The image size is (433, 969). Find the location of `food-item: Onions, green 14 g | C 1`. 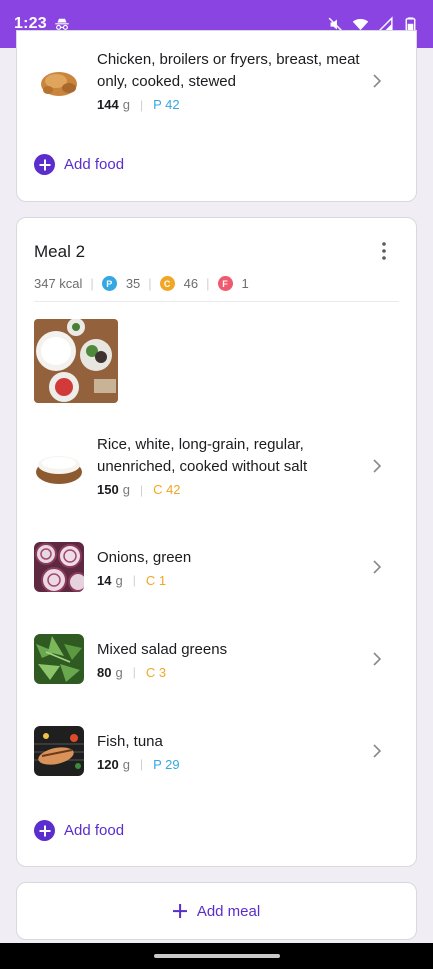

food-item: Onions, green 14 g | C 1 is located at coordinates (216, 567).